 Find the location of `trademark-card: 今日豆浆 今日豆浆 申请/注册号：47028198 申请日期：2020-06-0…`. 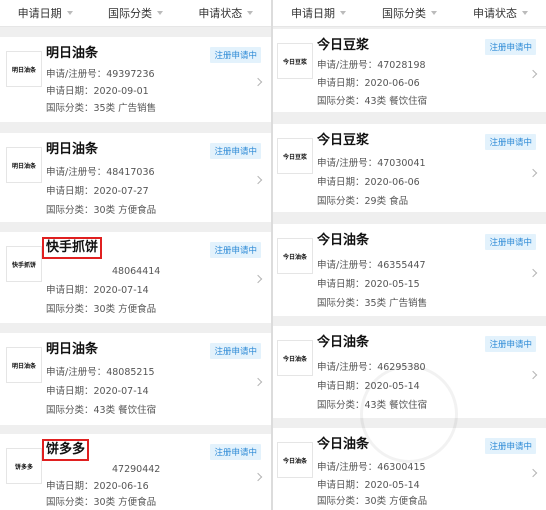

trademark-card: 今日豆浆 今日豆浆 申请/注册号：47028198 申请日期：2020-06-0… is located at coordinates (409, 70).